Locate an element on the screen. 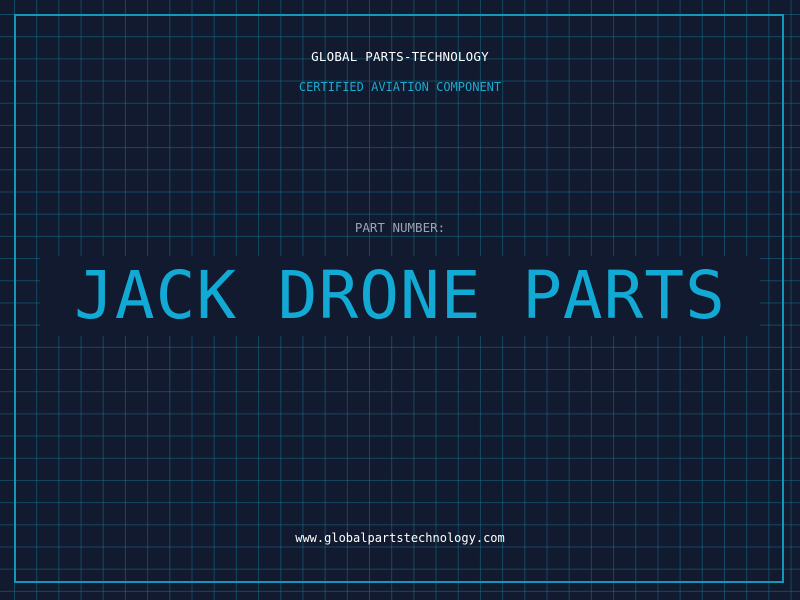 This screenshot has width=800, height=600. part-name: JACK DRONE PARTS is located at coordinates (400, 295).